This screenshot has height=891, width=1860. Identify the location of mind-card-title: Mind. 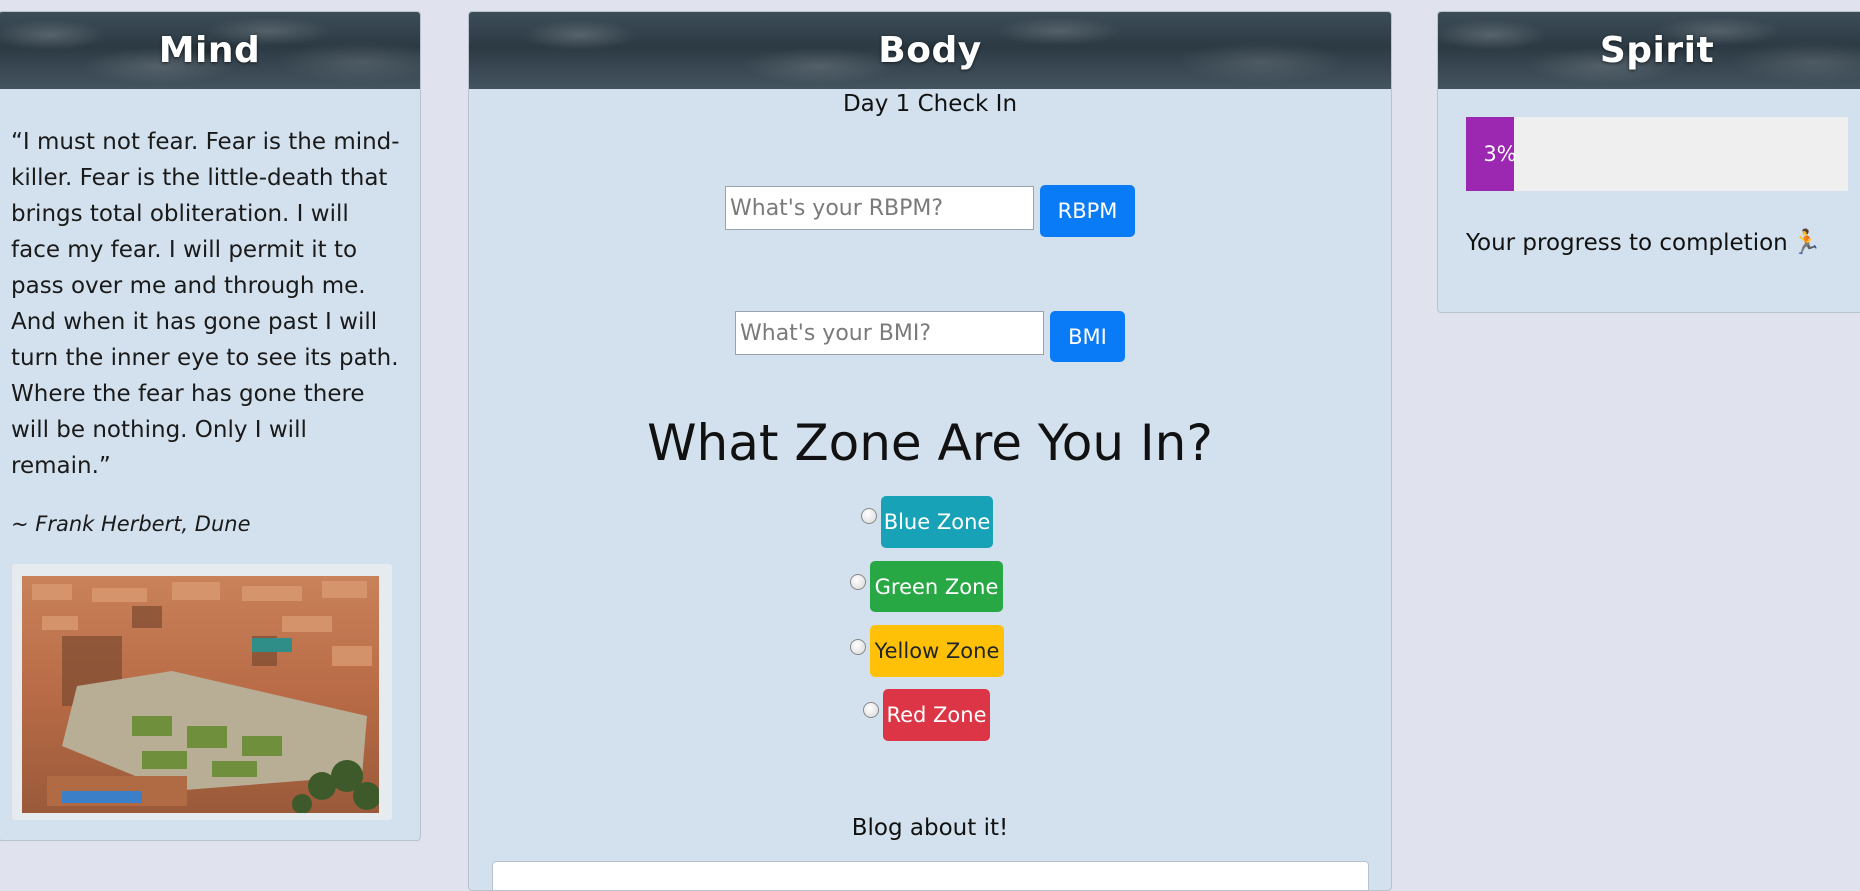
(209, 50).